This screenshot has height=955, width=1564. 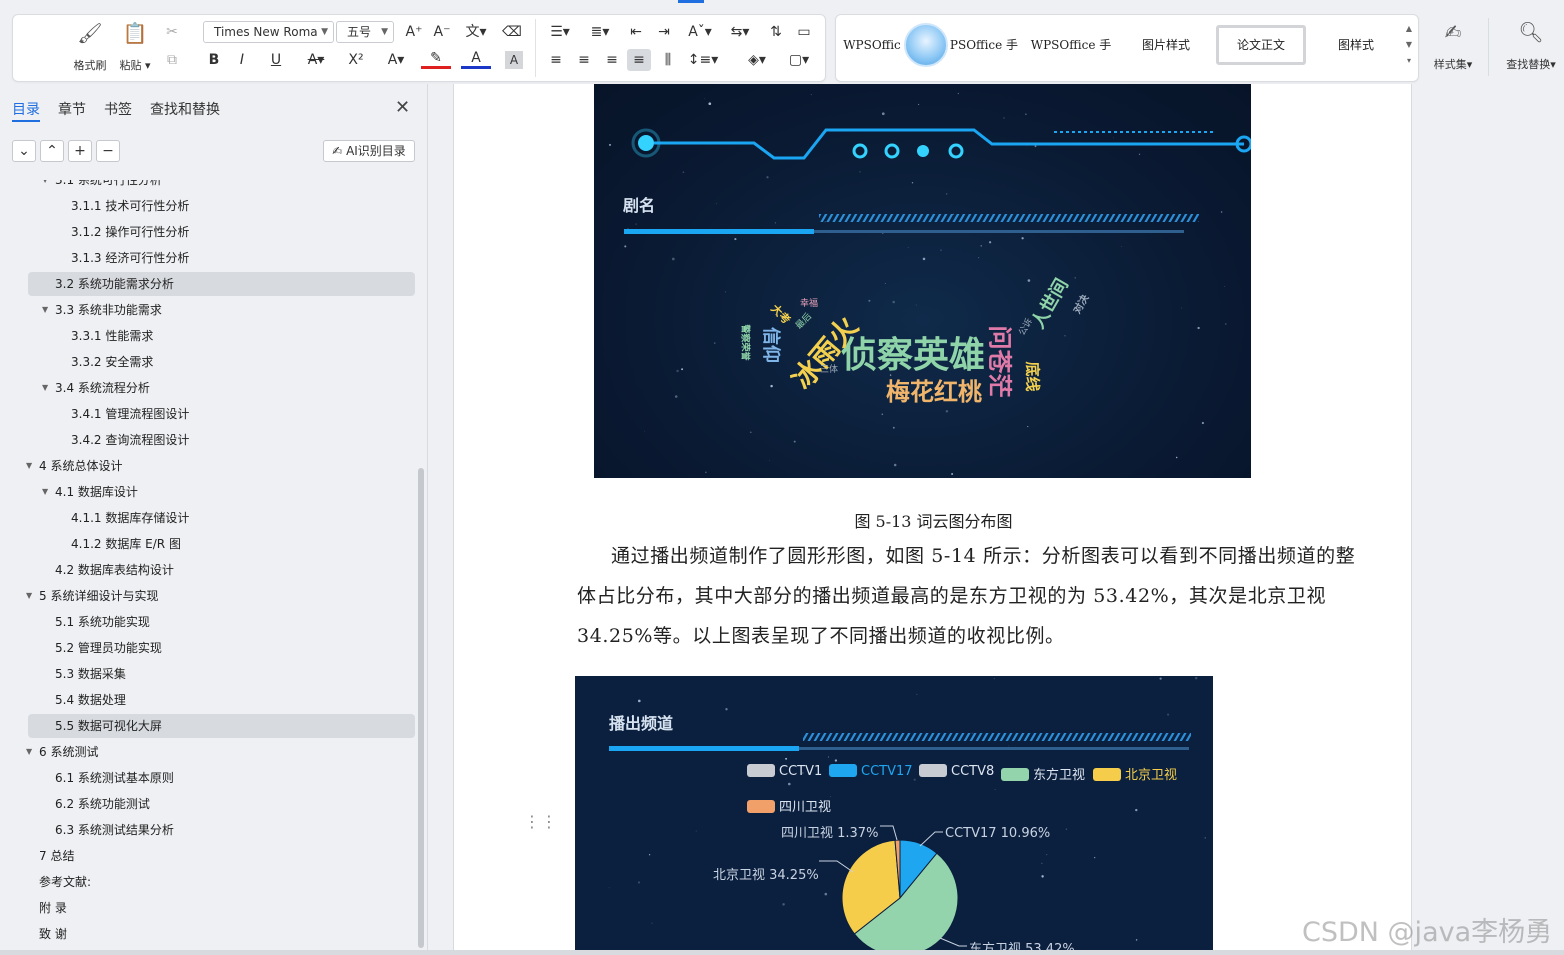 What do you see at coordinates (973, 771) in the screenshot?
I see `legend-label: CCTV8` at bounding box center [973, 771].